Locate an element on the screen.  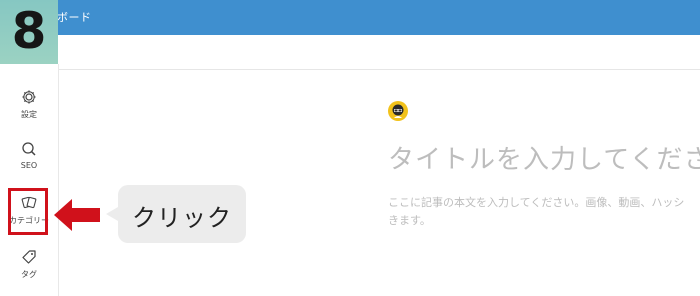
tag-icon is located at coordinates (29, 257).